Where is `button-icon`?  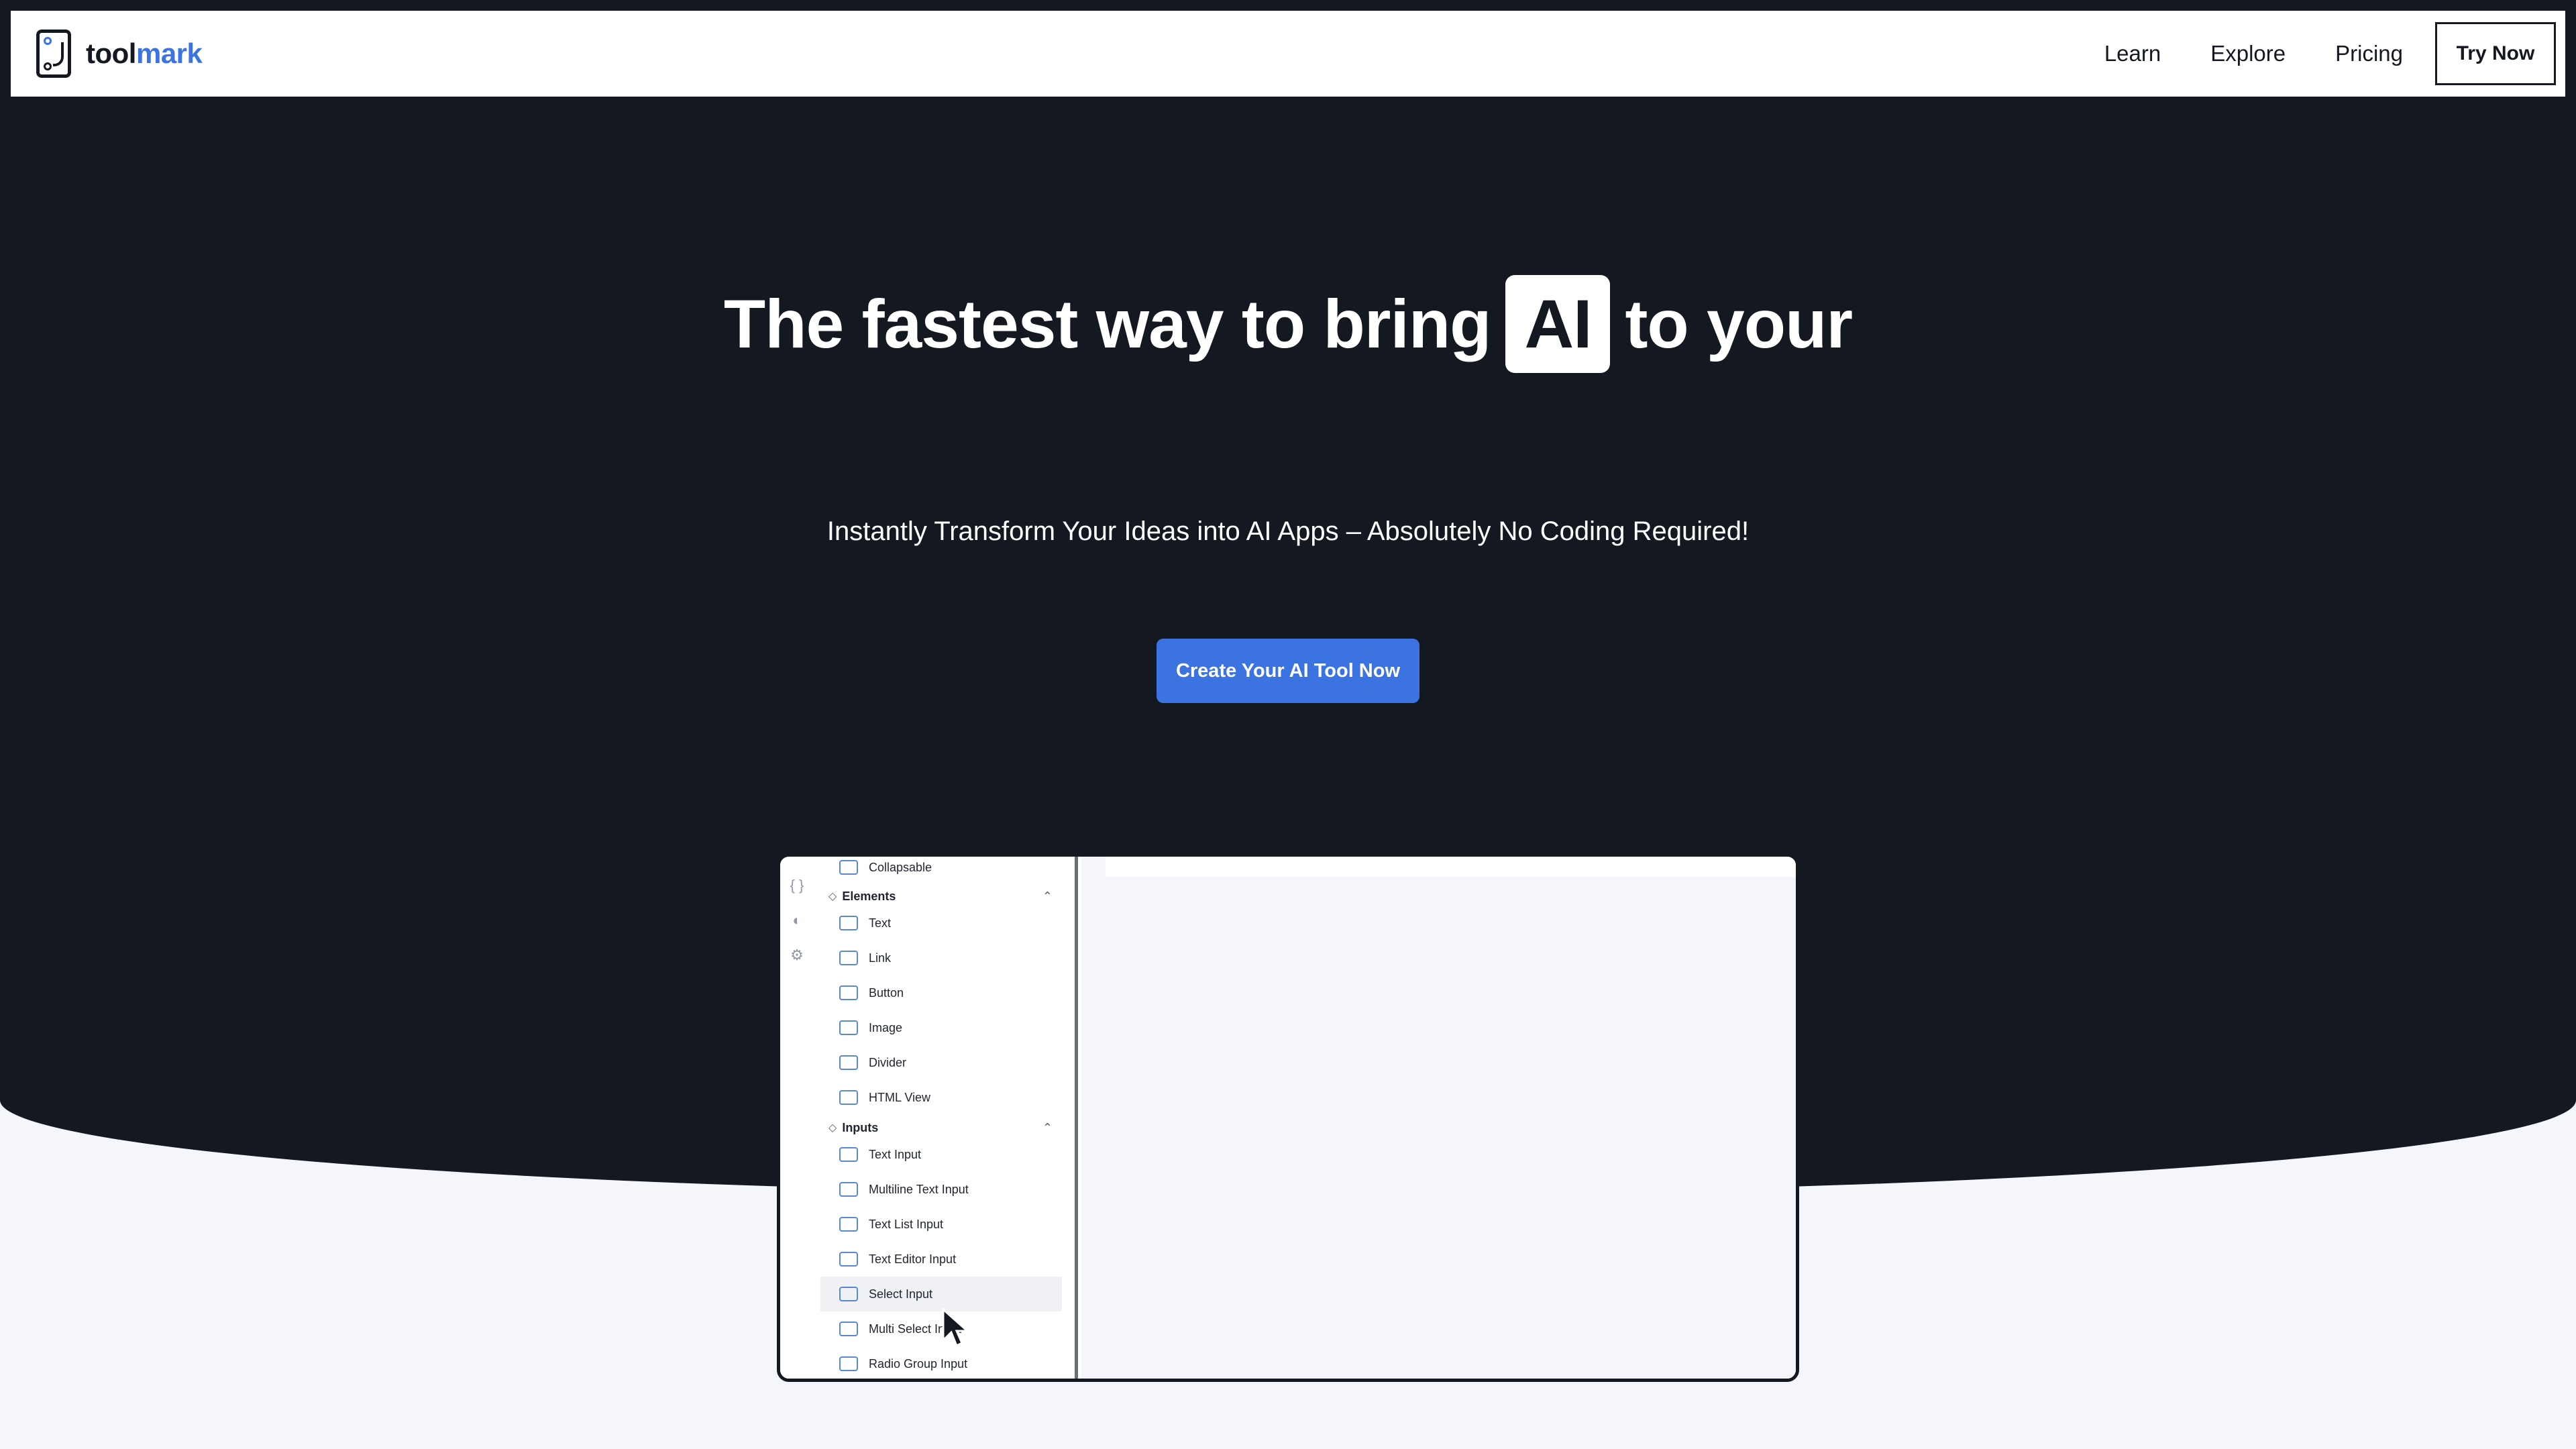
button-icon is located at coordinates (848, 992).